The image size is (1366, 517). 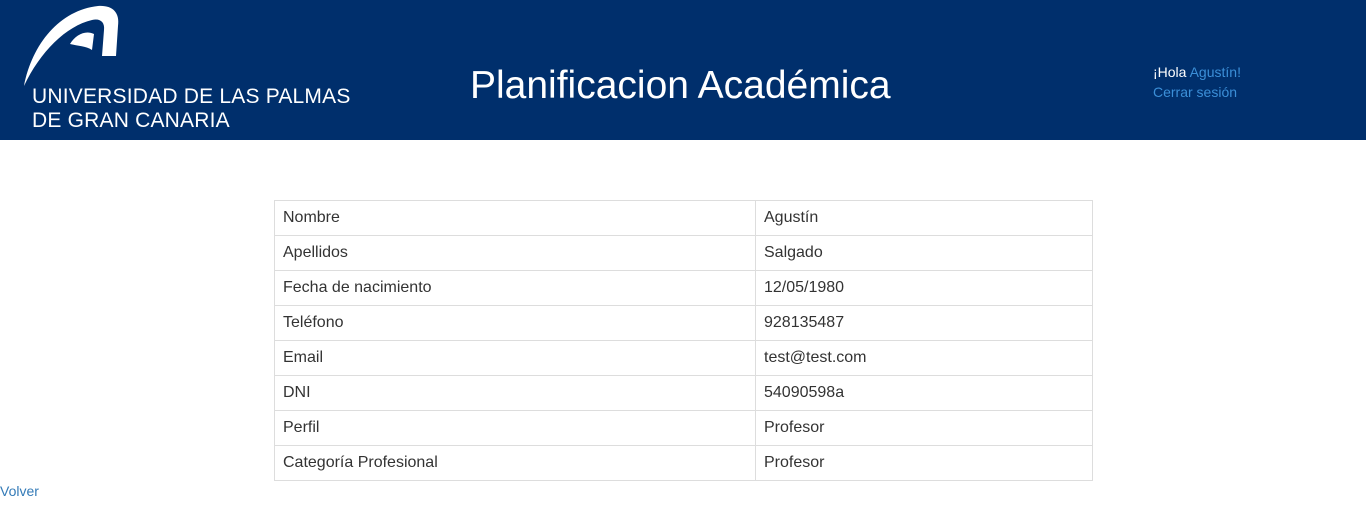 What do you see at coordinates (924, 218) in the screenshot?
I see `field-value: Agustín` at bounding box center [924, 218].